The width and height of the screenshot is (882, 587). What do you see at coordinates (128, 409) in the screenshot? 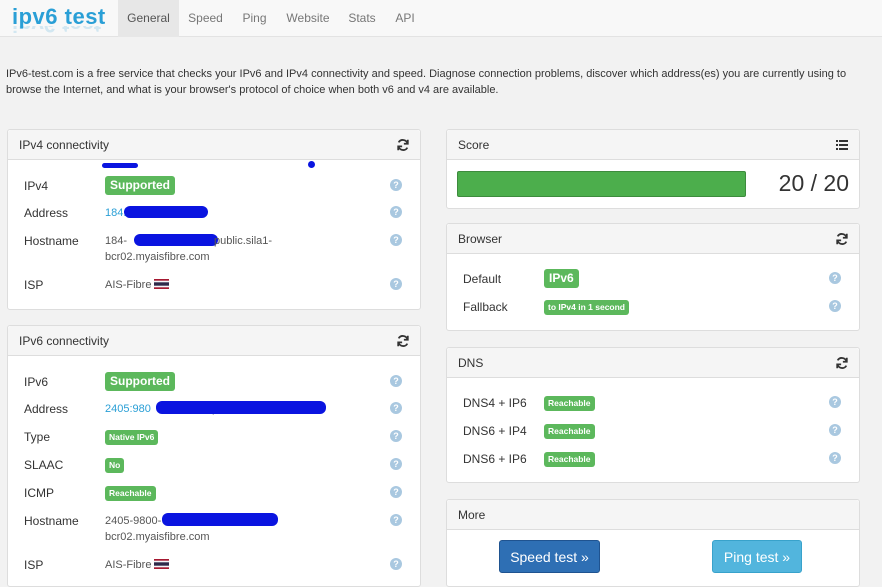
I see `ipv6-address-value: 2405:980` at bounding box center [128, 409].